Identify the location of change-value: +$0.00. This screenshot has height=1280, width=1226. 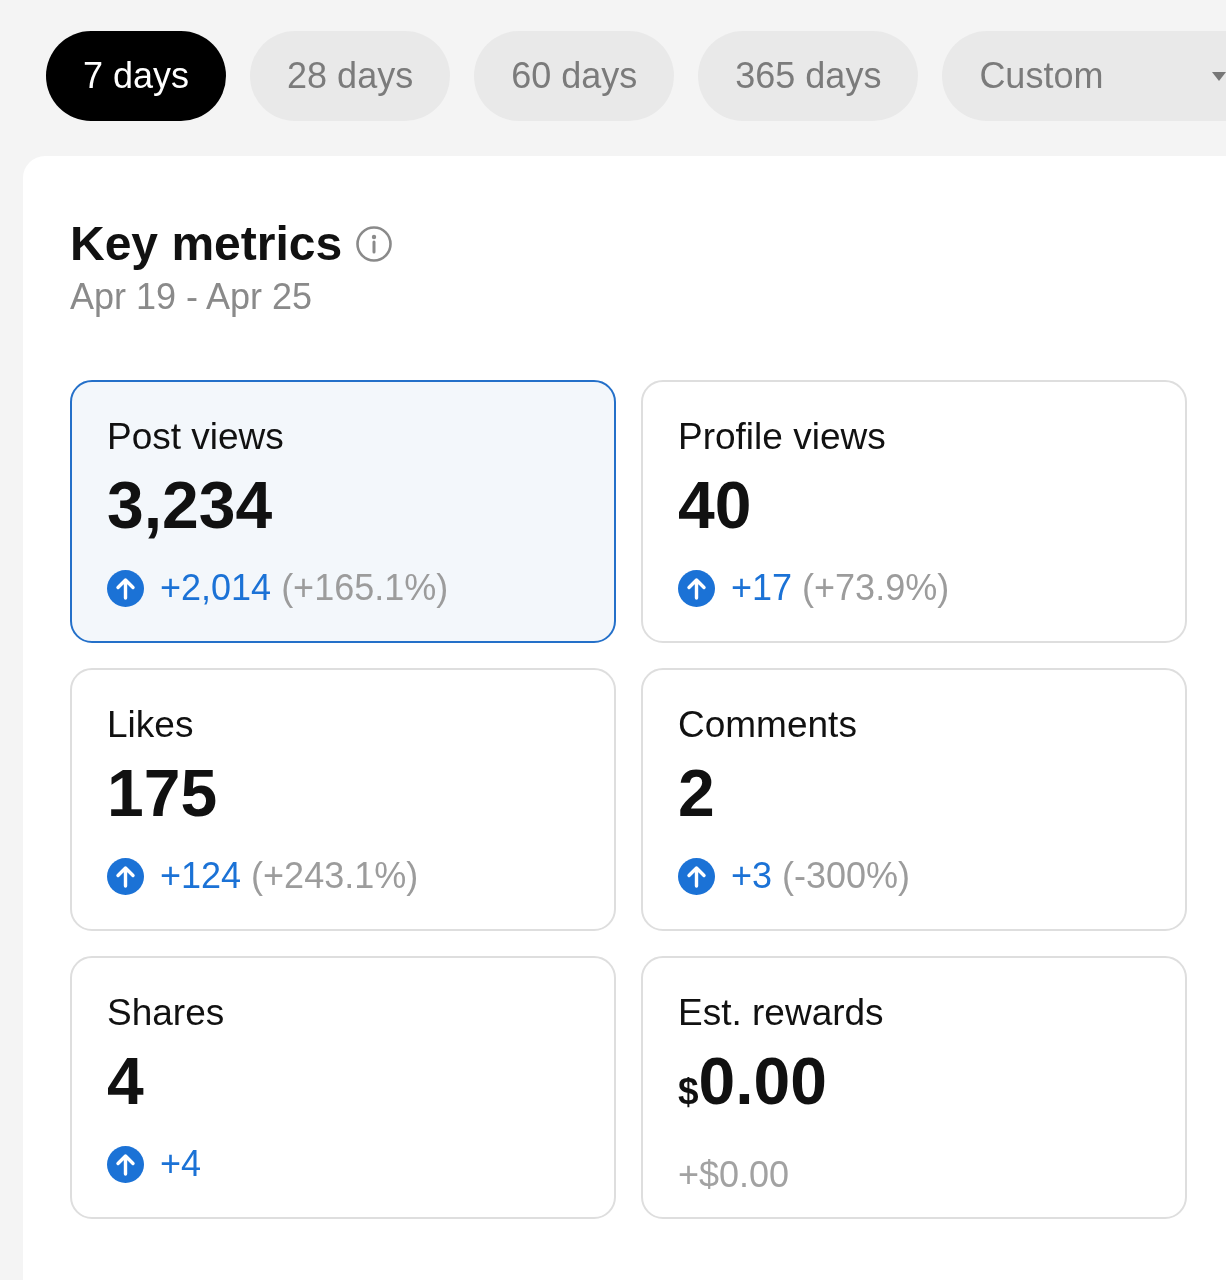
(734, 1175).